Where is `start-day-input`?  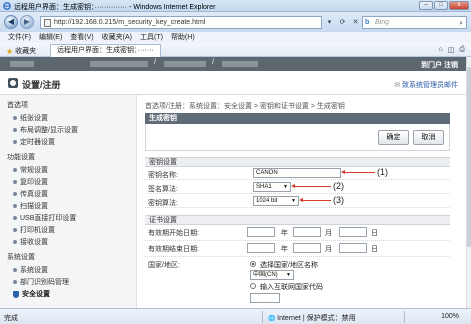
start-day-input is located at coordinates (353, 232).